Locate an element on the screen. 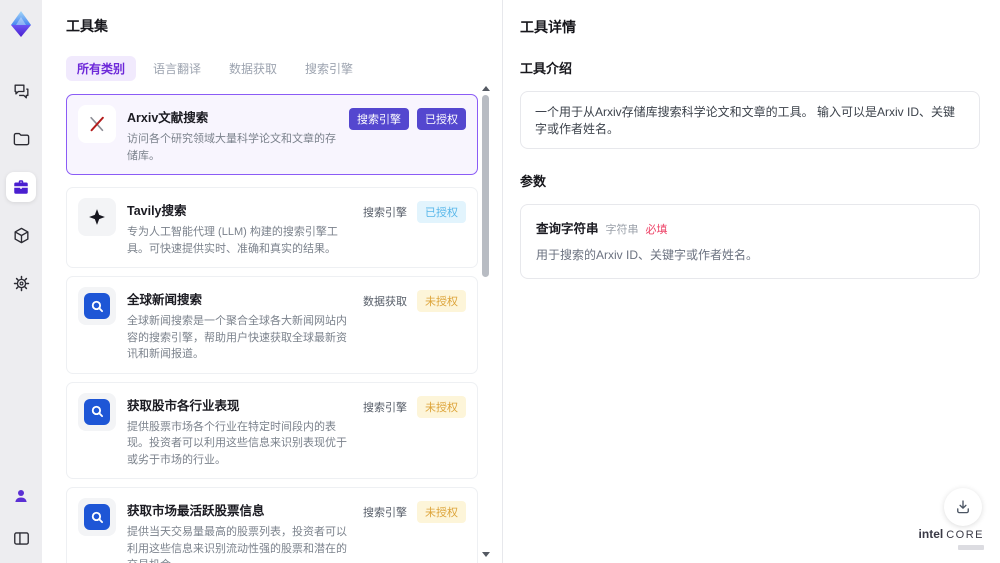  cube-icon is located at coordinates (21, 235).